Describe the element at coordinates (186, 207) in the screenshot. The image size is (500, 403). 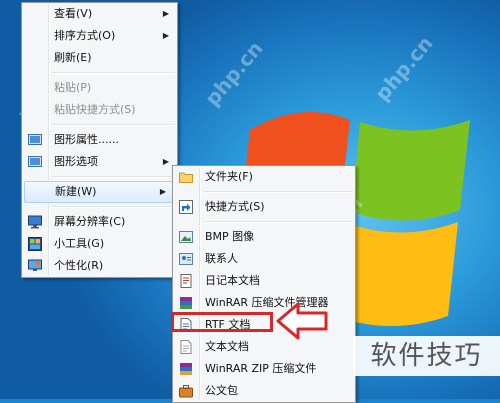
I see `shortcut-icon` at that location.